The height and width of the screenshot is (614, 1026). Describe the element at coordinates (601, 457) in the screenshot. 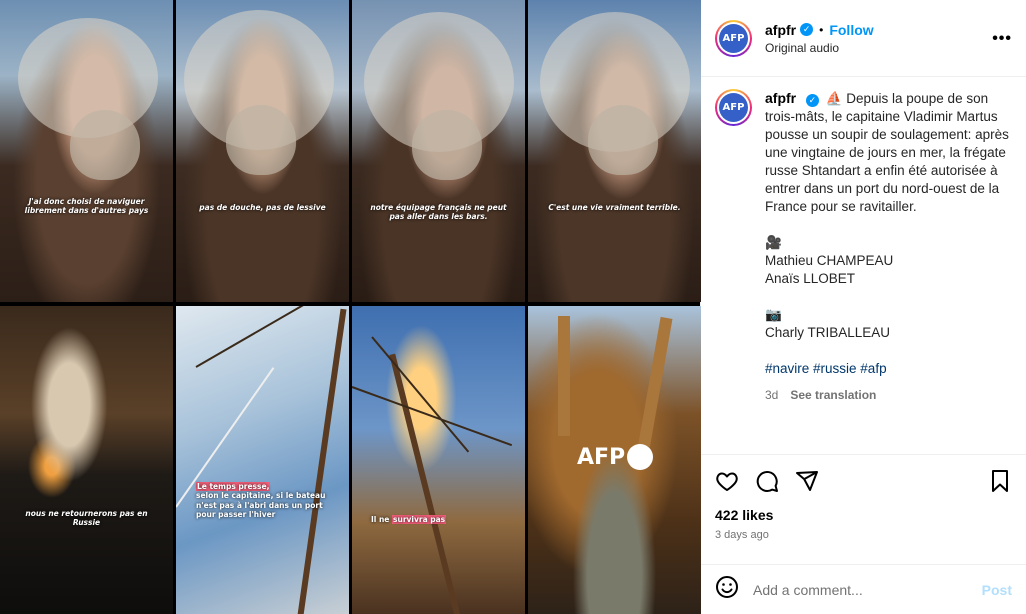

I see `afp-watermark-text: AFP` at that location.